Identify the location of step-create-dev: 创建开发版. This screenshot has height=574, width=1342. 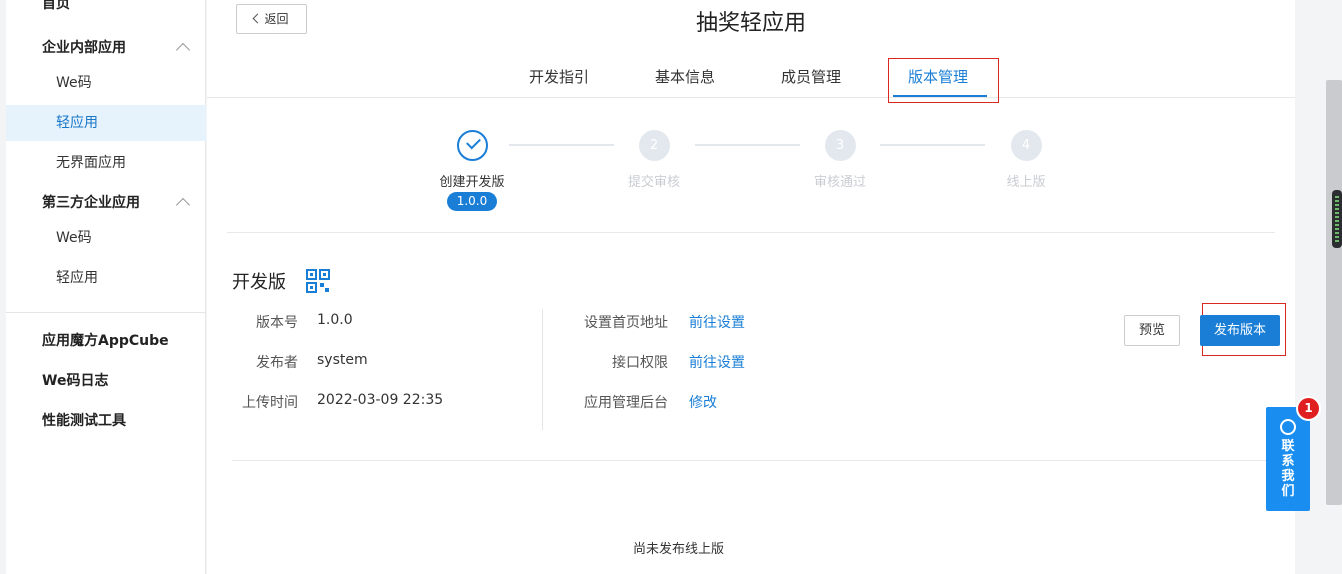
(472, 160).